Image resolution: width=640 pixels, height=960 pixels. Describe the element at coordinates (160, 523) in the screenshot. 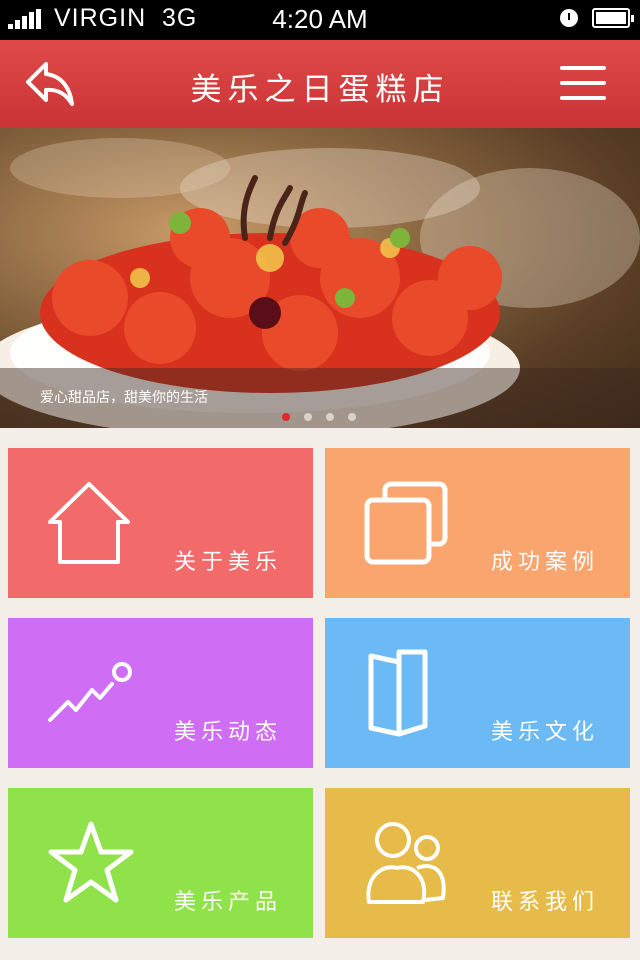

I see `tile-about: 关于美乐` at that location.